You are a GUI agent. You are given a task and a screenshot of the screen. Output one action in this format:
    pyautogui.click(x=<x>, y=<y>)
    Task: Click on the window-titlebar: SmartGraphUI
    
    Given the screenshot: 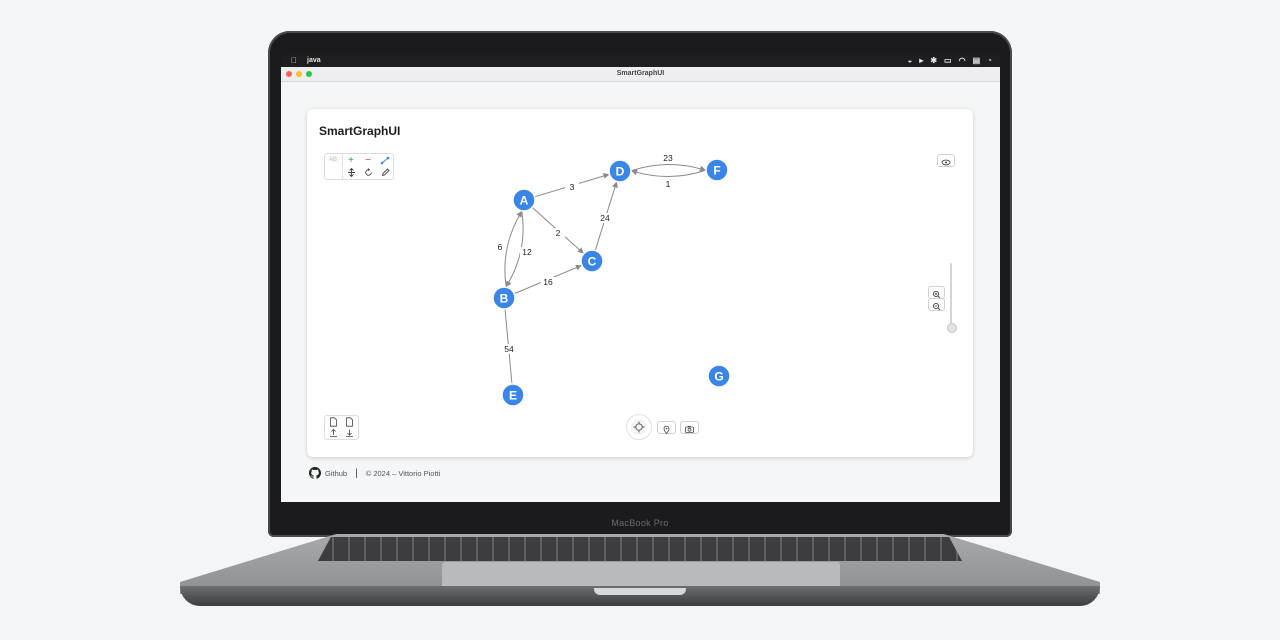 What is the action you would take?
    pyautogui.click(x=640, y=74)
    